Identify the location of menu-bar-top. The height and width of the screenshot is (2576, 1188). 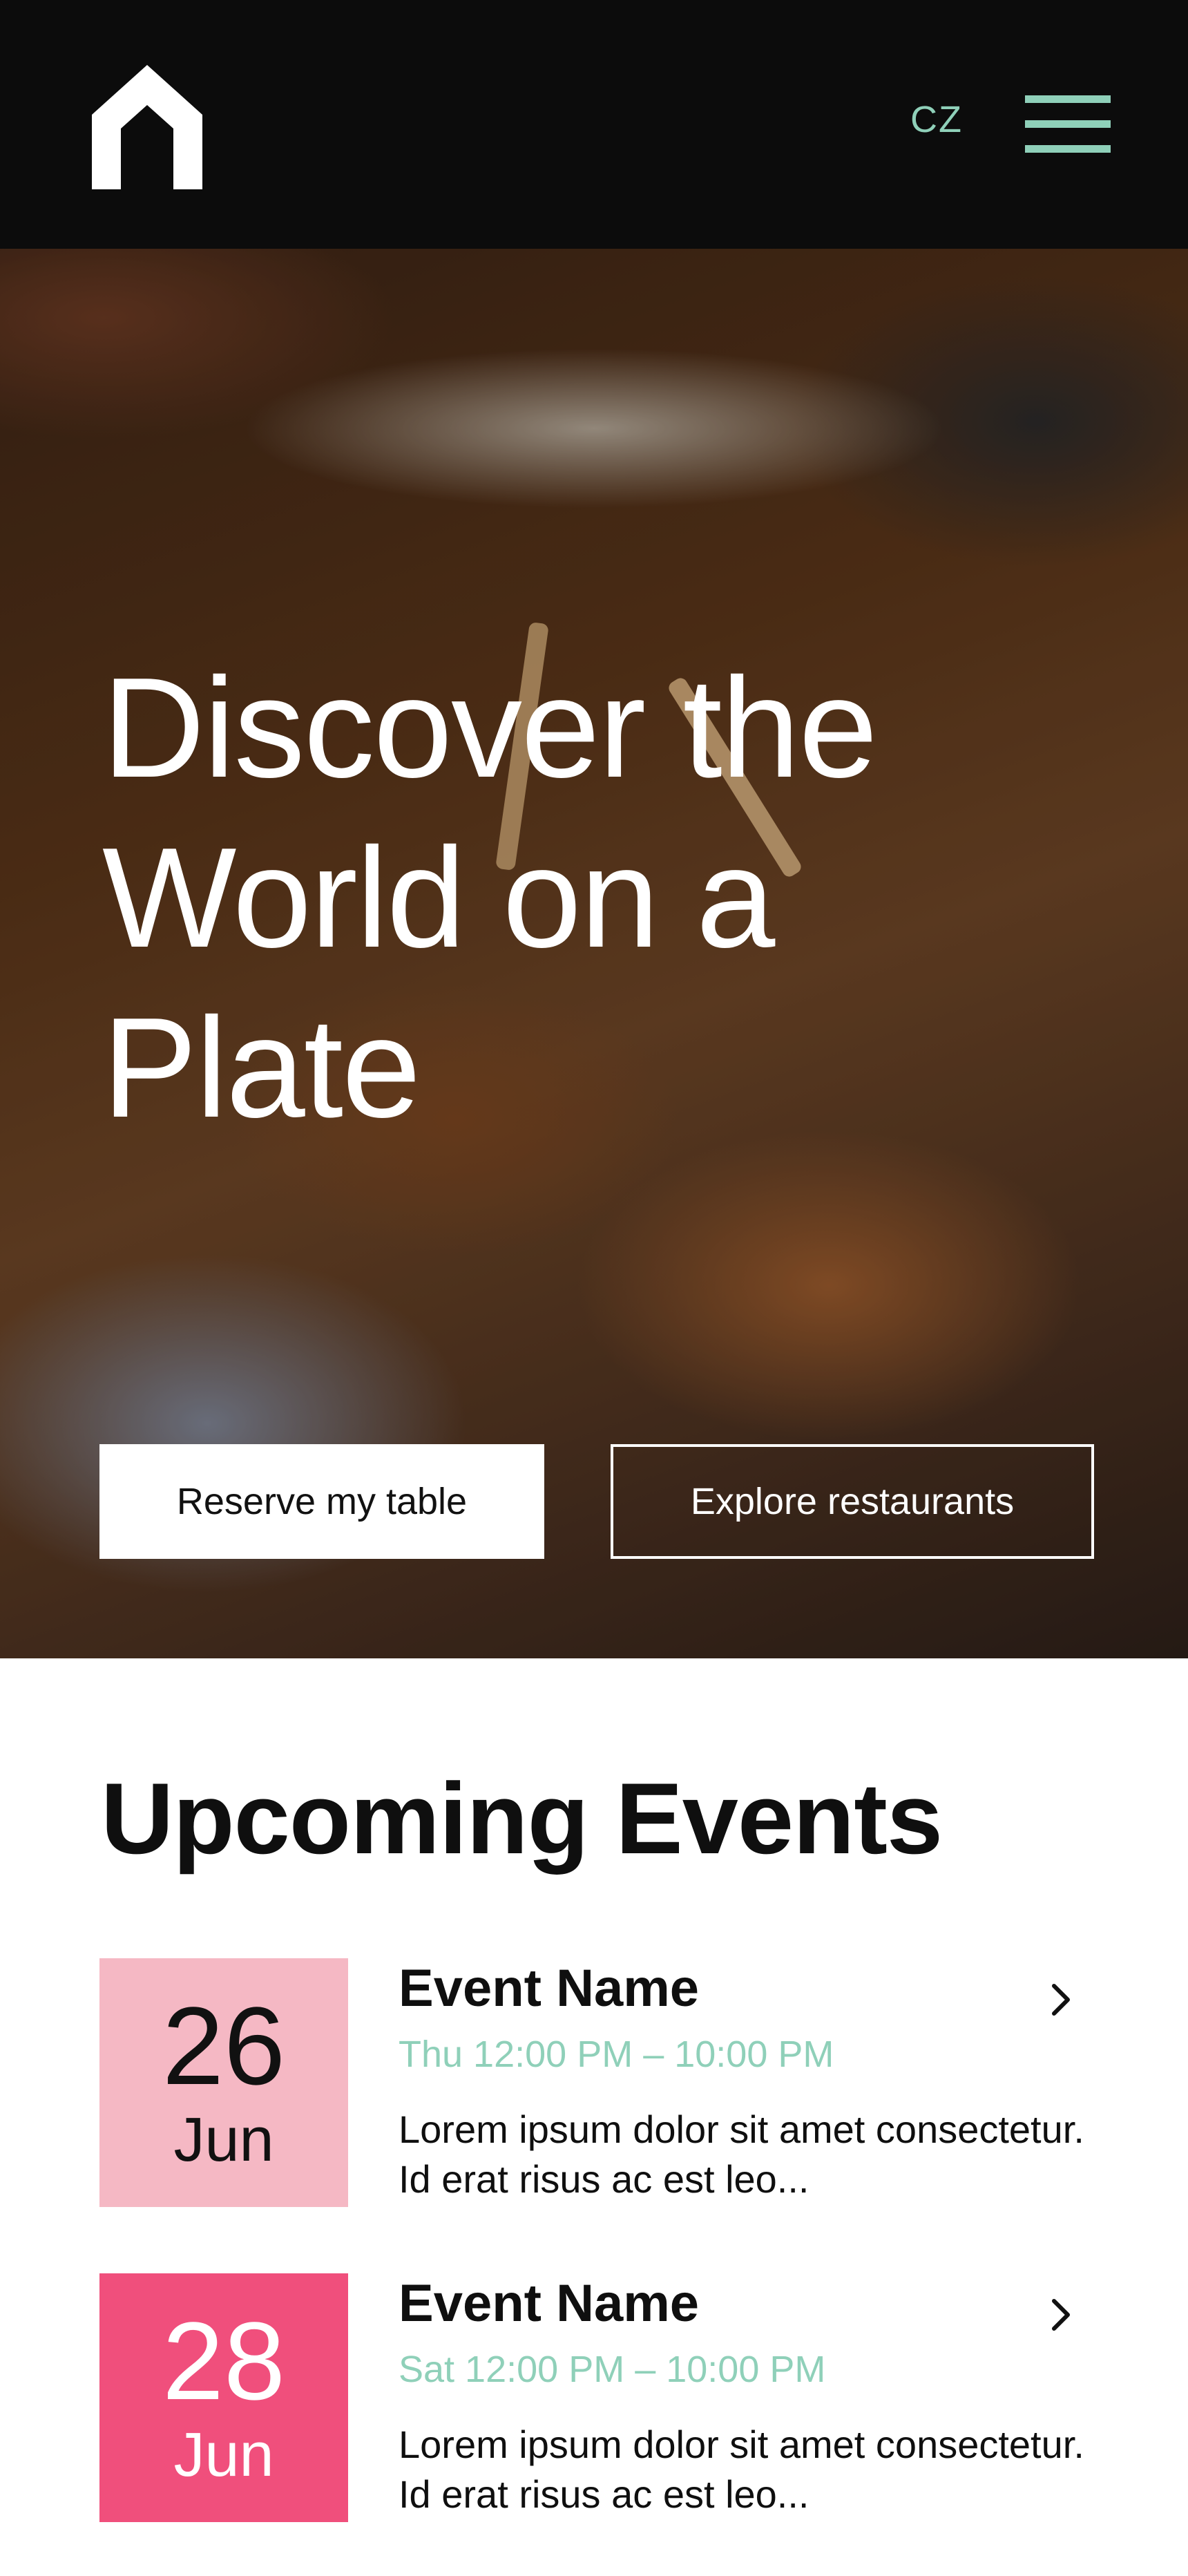
(1068, 99).